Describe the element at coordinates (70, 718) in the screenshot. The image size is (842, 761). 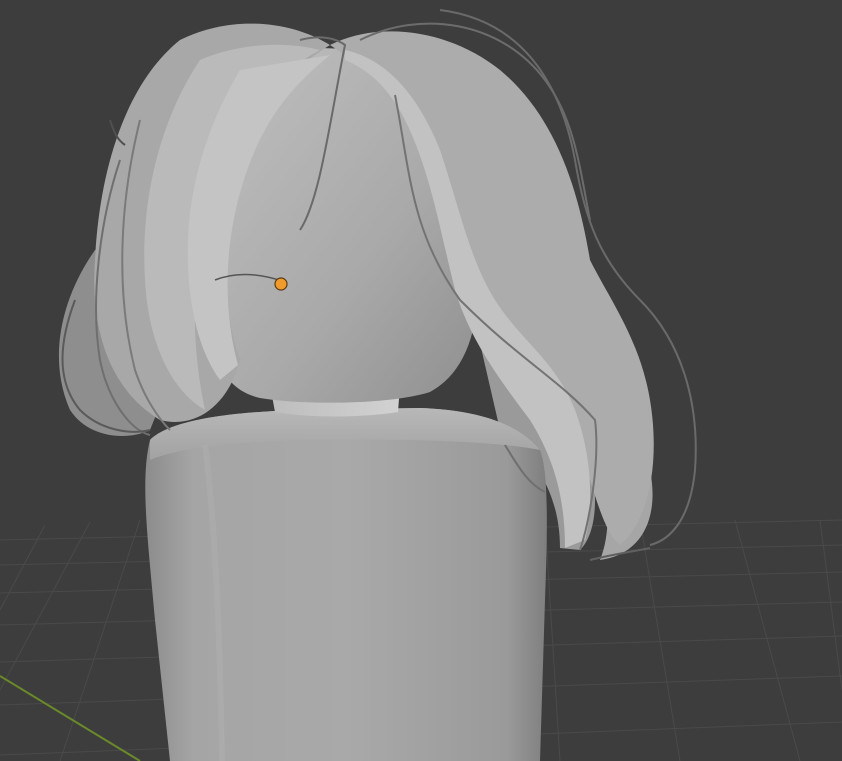
I see `x-axis-line` at that location.